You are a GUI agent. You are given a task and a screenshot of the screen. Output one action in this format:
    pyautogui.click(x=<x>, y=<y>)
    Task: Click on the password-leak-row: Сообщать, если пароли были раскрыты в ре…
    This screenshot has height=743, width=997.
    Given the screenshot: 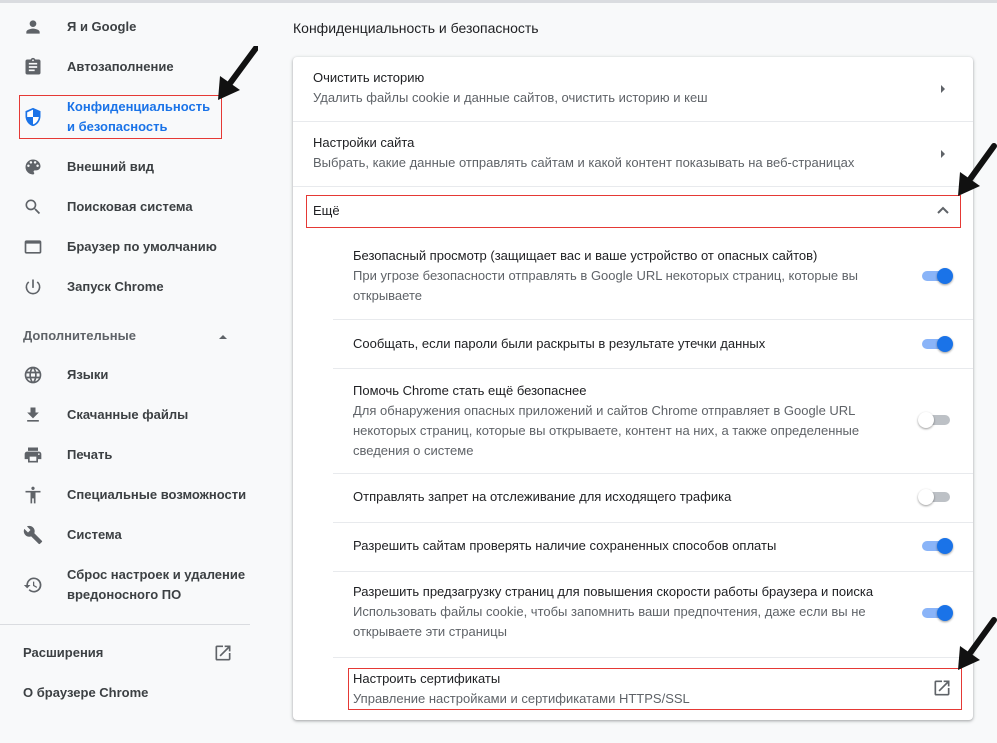 What is the action you would take?
    pyautogui.click(x=633, y=344)
    